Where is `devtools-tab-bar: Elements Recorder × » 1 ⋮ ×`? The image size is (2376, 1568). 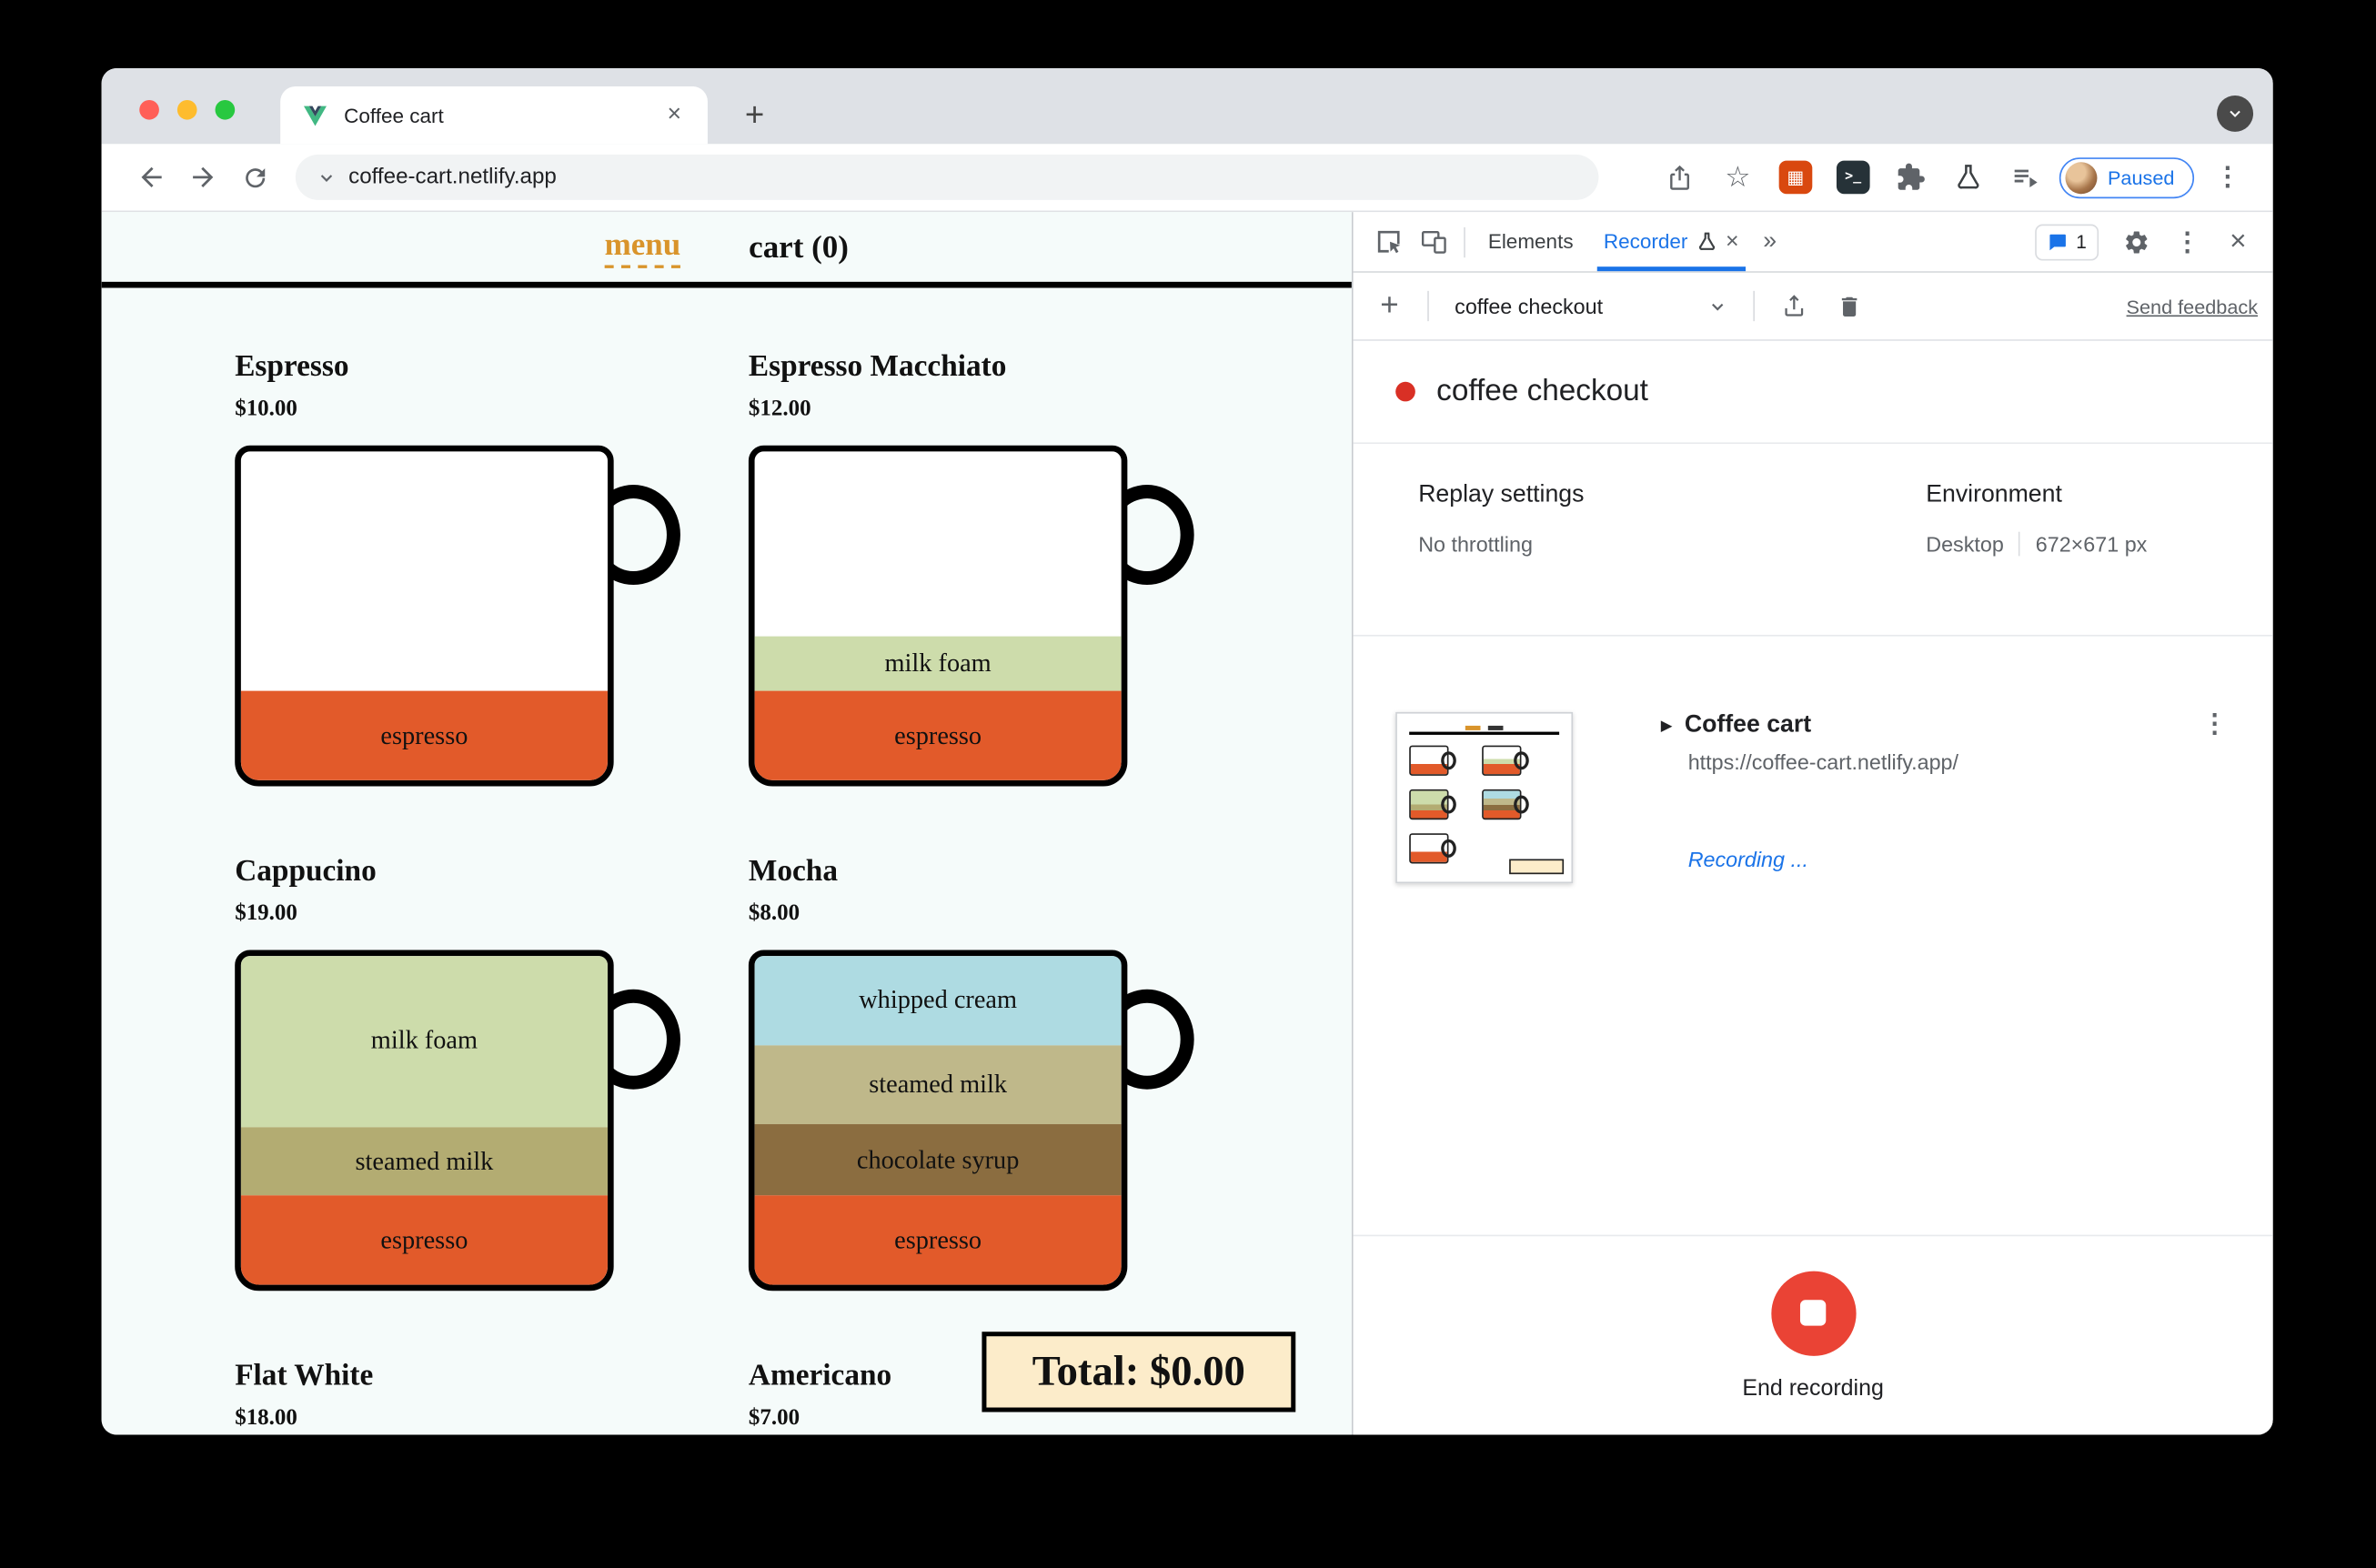 devtools-tab-bar: Elements Recorder × » 1 ⋮ × is located at coordinates (1813, 242).